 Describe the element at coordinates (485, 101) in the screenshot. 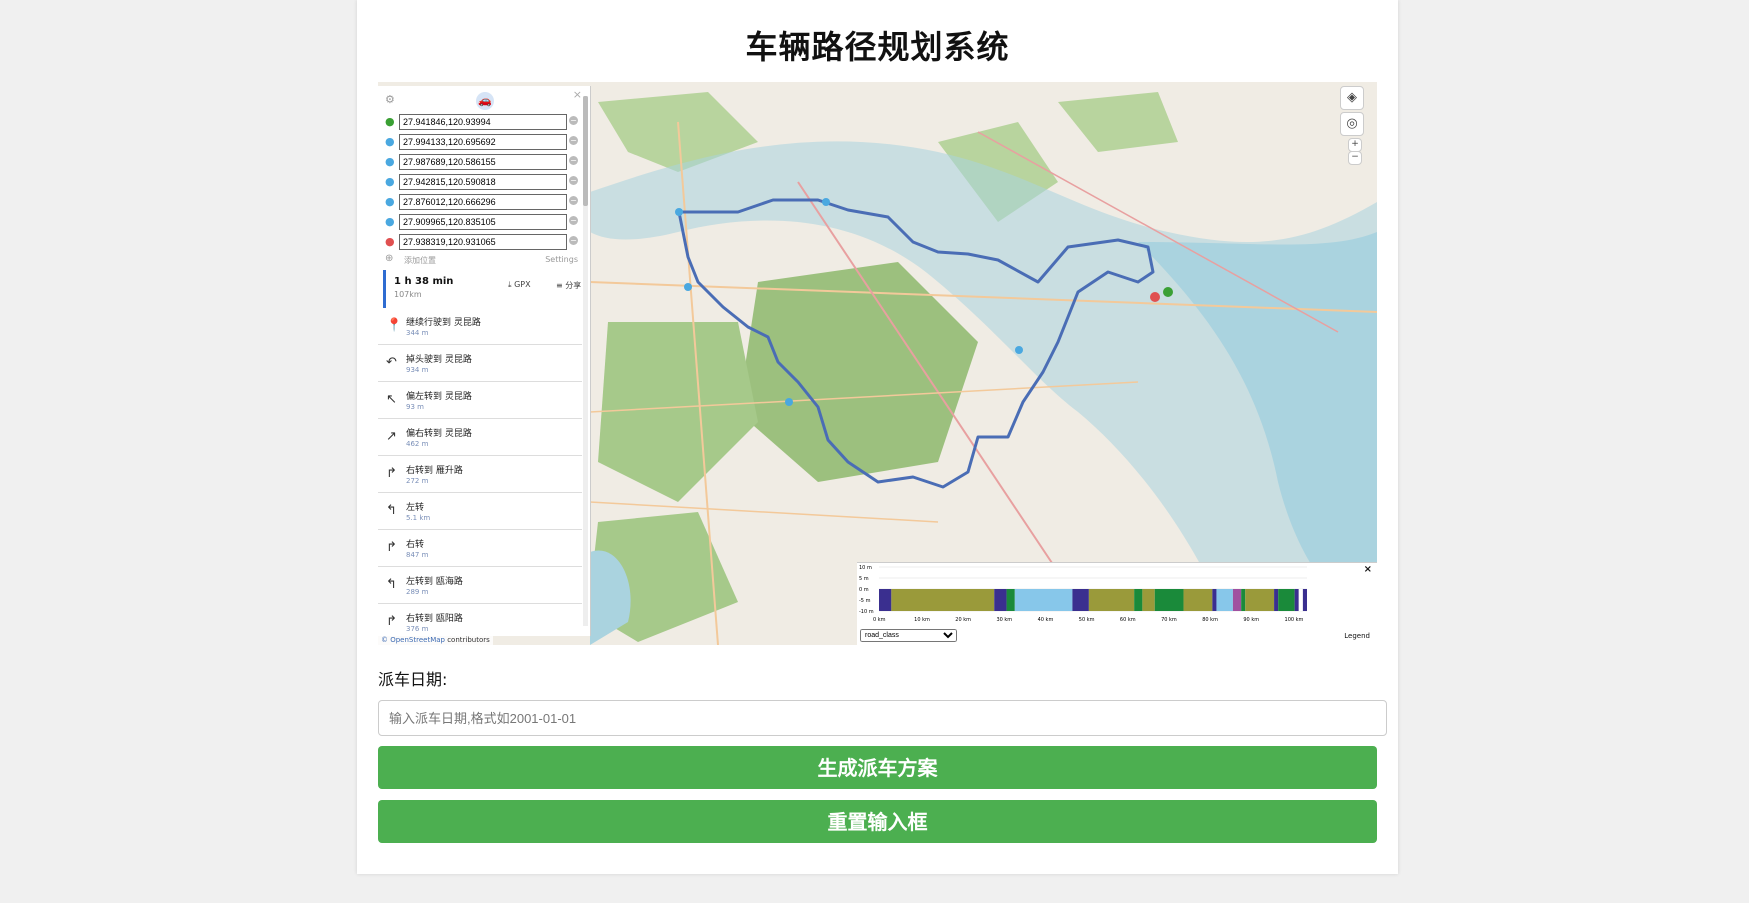

I see `car-icon: 🚗` at that location.